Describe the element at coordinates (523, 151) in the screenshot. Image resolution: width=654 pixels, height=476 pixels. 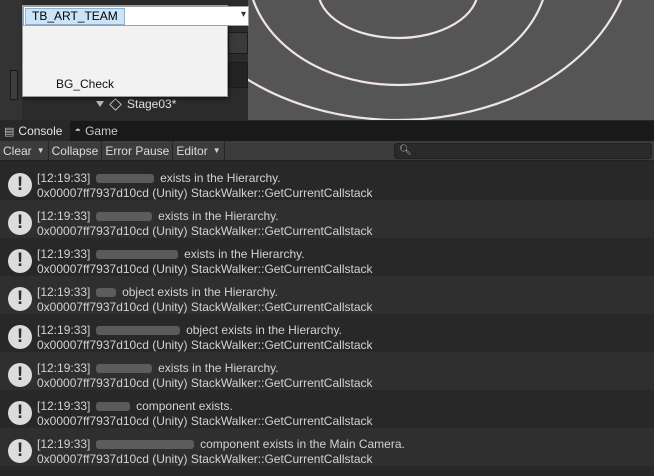
I see `search-input: 🔍︎` at that location.